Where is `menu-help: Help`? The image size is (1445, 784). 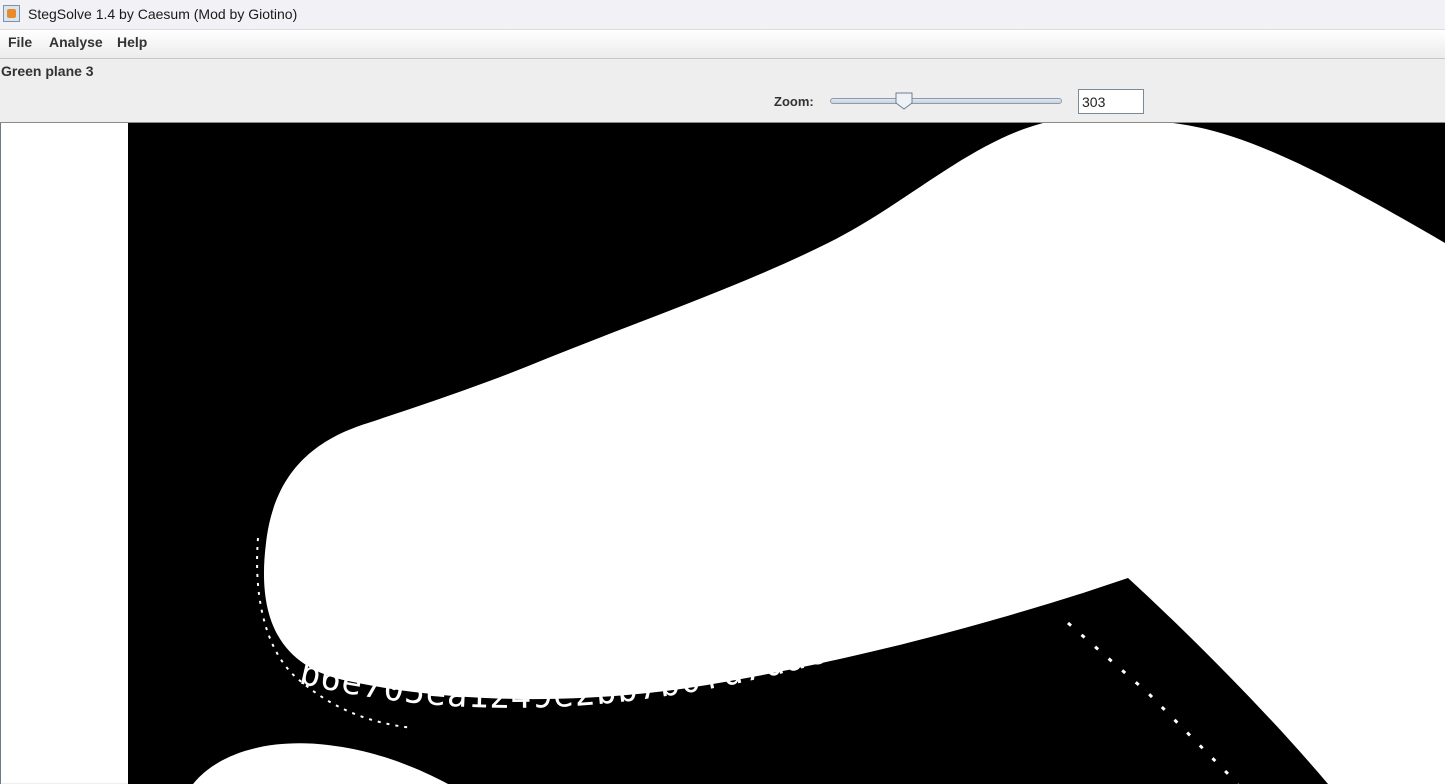 menu-help: Help is located at coordinates (132, 42).